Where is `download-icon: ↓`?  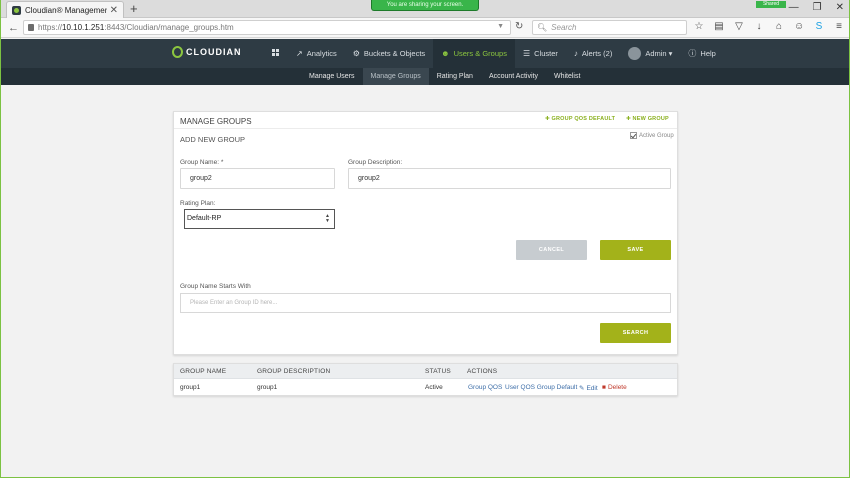
download-icon: ↓ is located at coordinates (759, 26).